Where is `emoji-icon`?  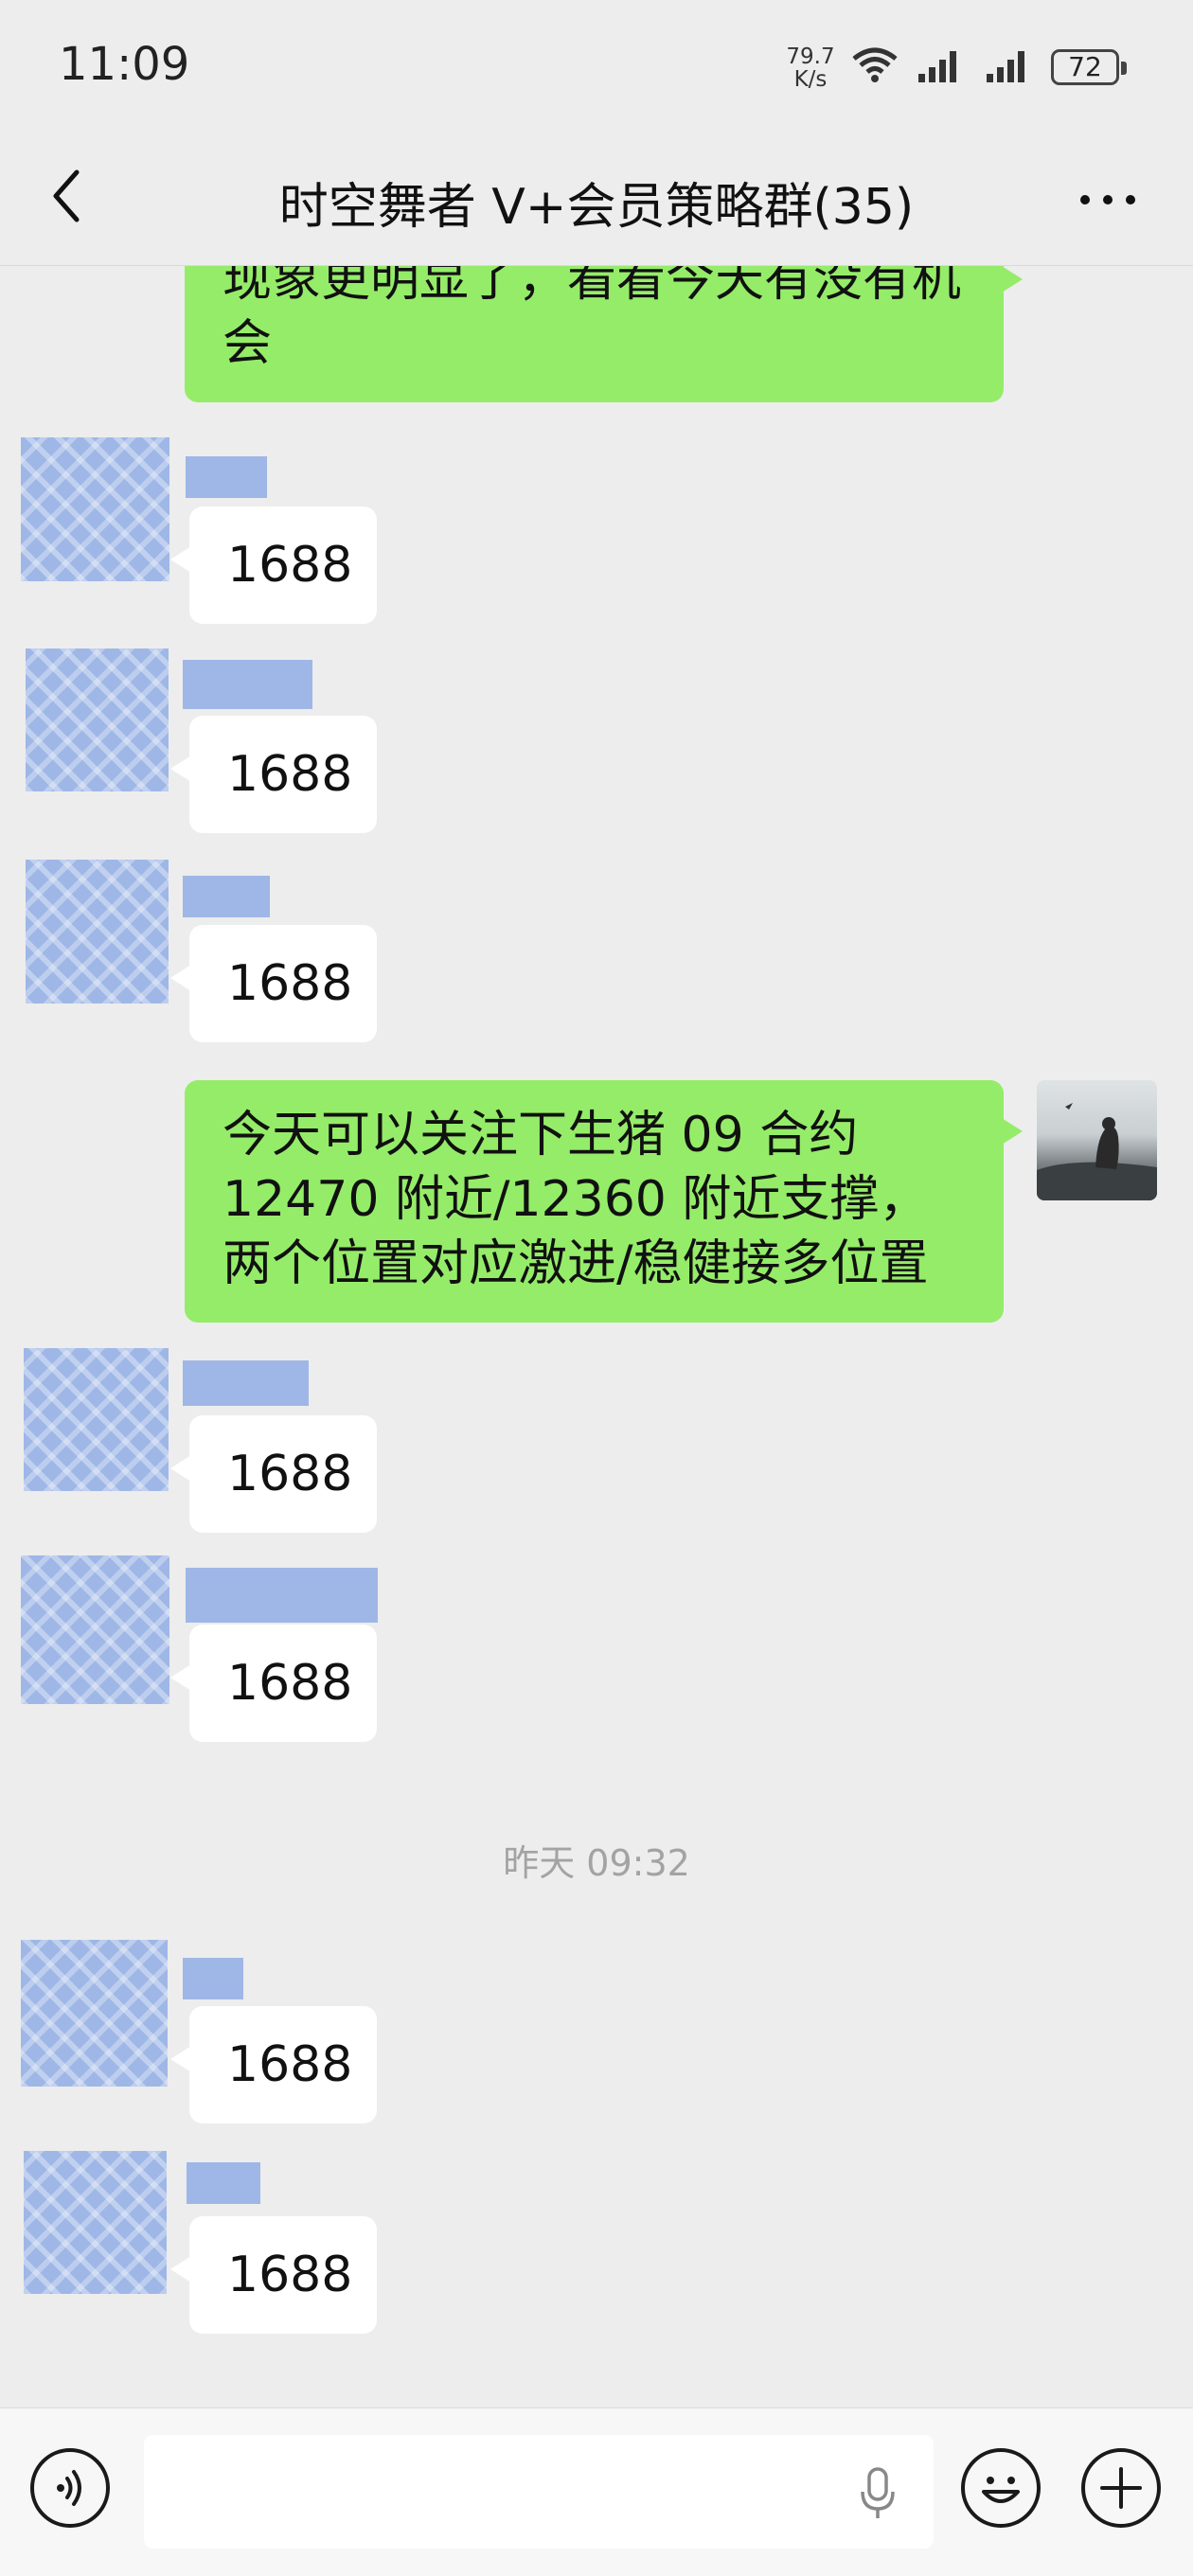
emoji-icon is located at coordinates (1001, 2488).